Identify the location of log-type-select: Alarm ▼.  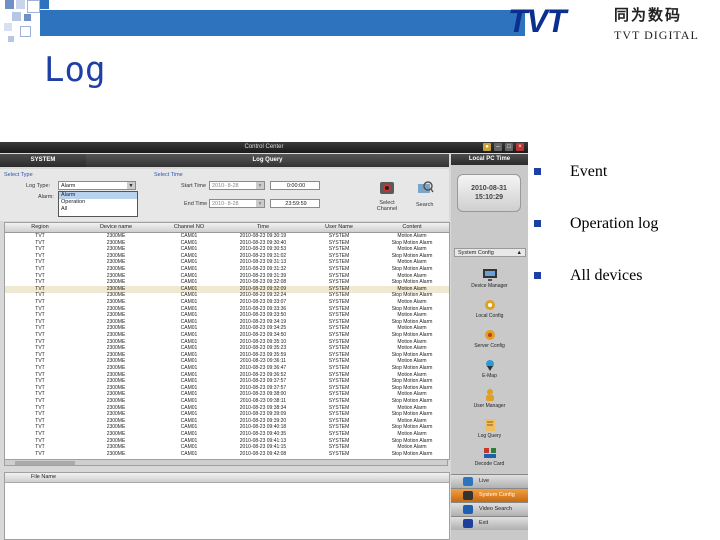
(97, 185).